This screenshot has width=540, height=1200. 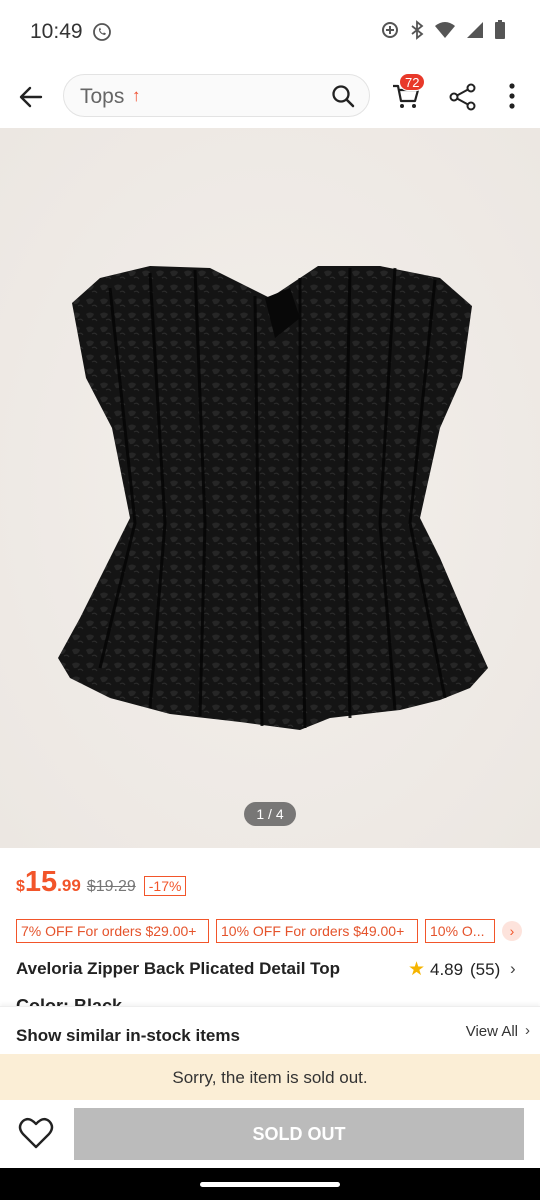 I want to click on top-nav: Tops ↑ 72, so click(x=270, y=96).